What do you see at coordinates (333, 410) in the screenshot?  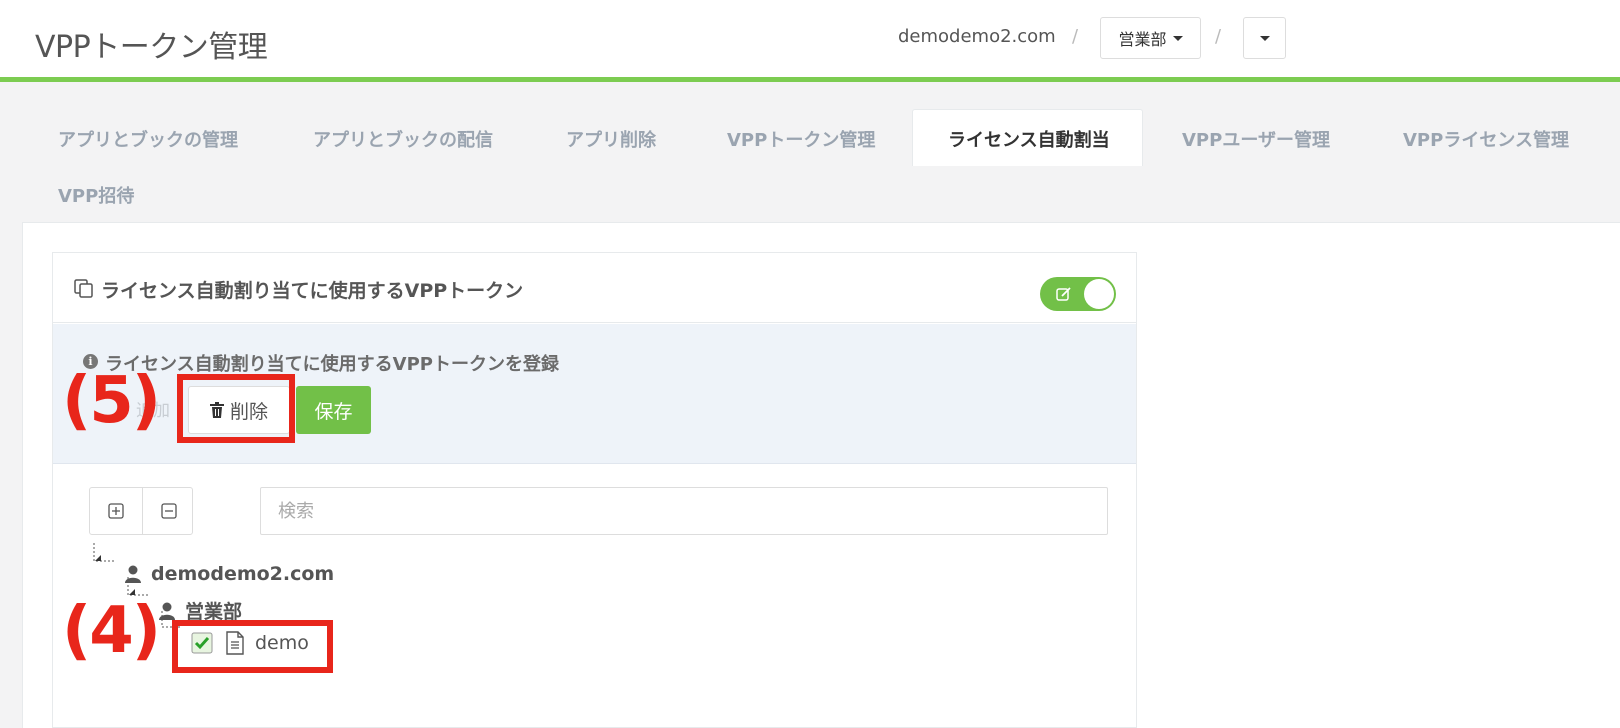 I see `save-button: 保存` at bounding box center [333, 410].